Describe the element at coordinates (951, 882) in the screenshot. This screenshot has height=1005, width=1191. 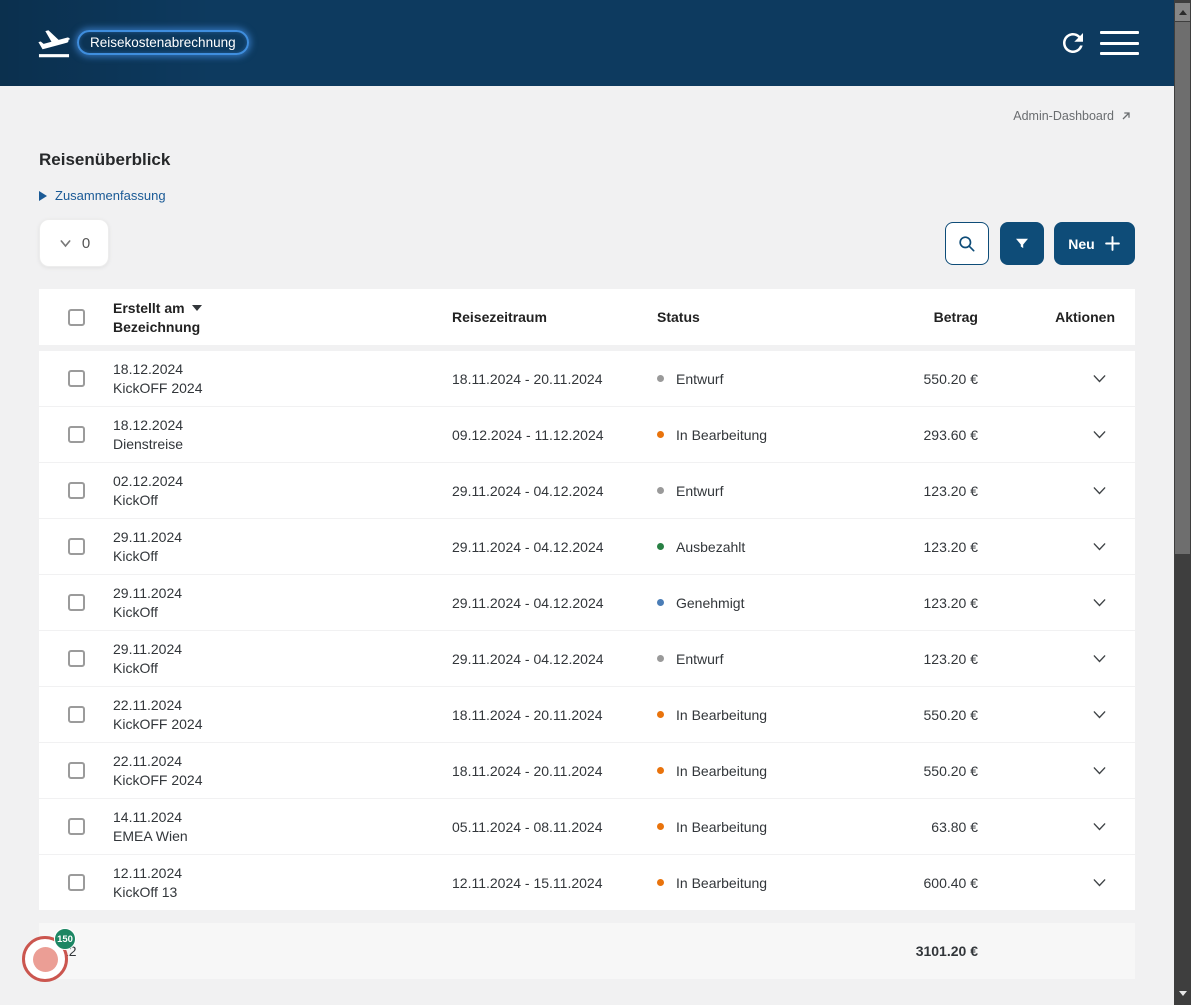
I see `row-amount: 600.40 €` at that location.